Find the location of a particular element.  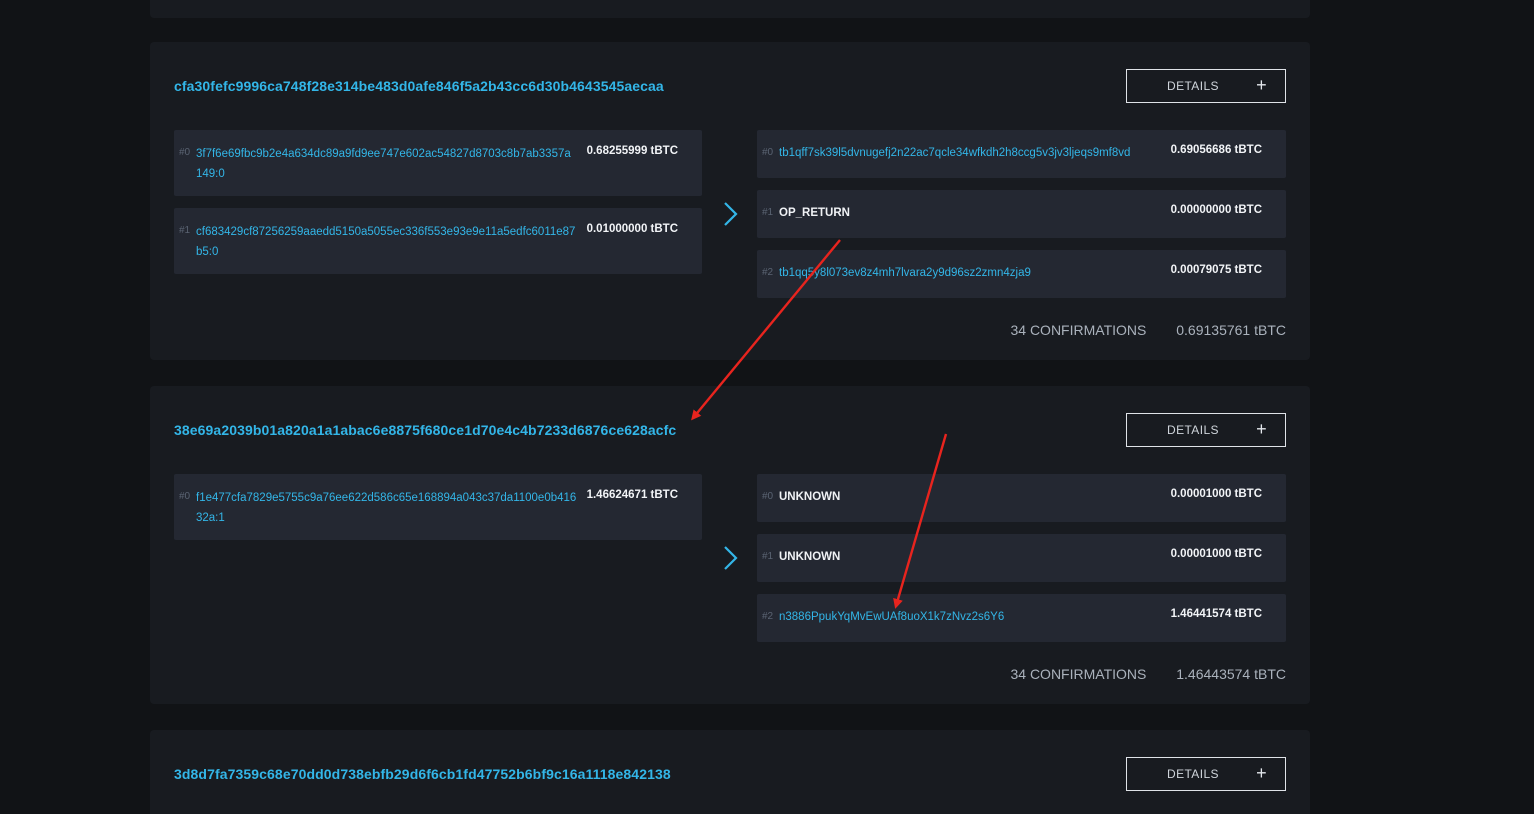

transaction-total: 1.46443574 tBTC is located at coordinates (1231, 674).